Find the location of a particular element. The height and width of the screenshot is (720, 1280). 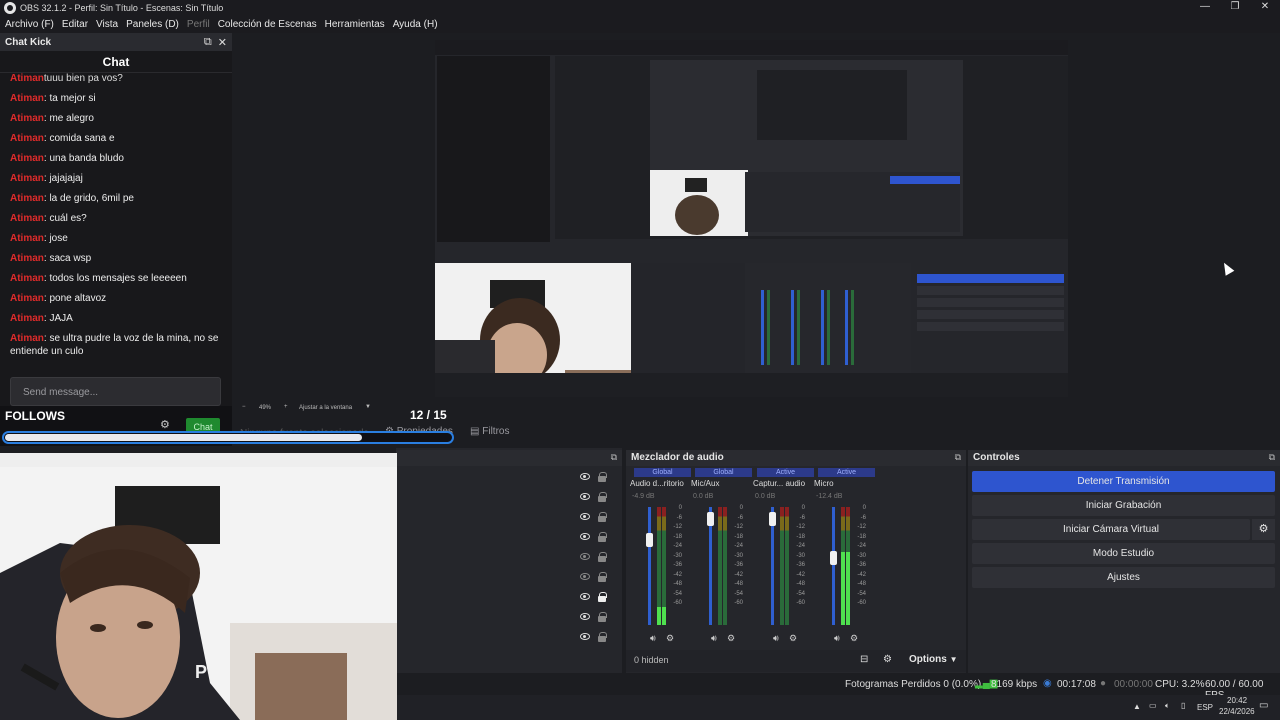

notification-icon: ▭ is located at coordinates (1263, 705).